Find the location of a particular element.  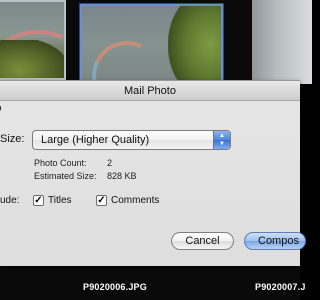

comments-label: Comments is located at coordinates (135, 200).